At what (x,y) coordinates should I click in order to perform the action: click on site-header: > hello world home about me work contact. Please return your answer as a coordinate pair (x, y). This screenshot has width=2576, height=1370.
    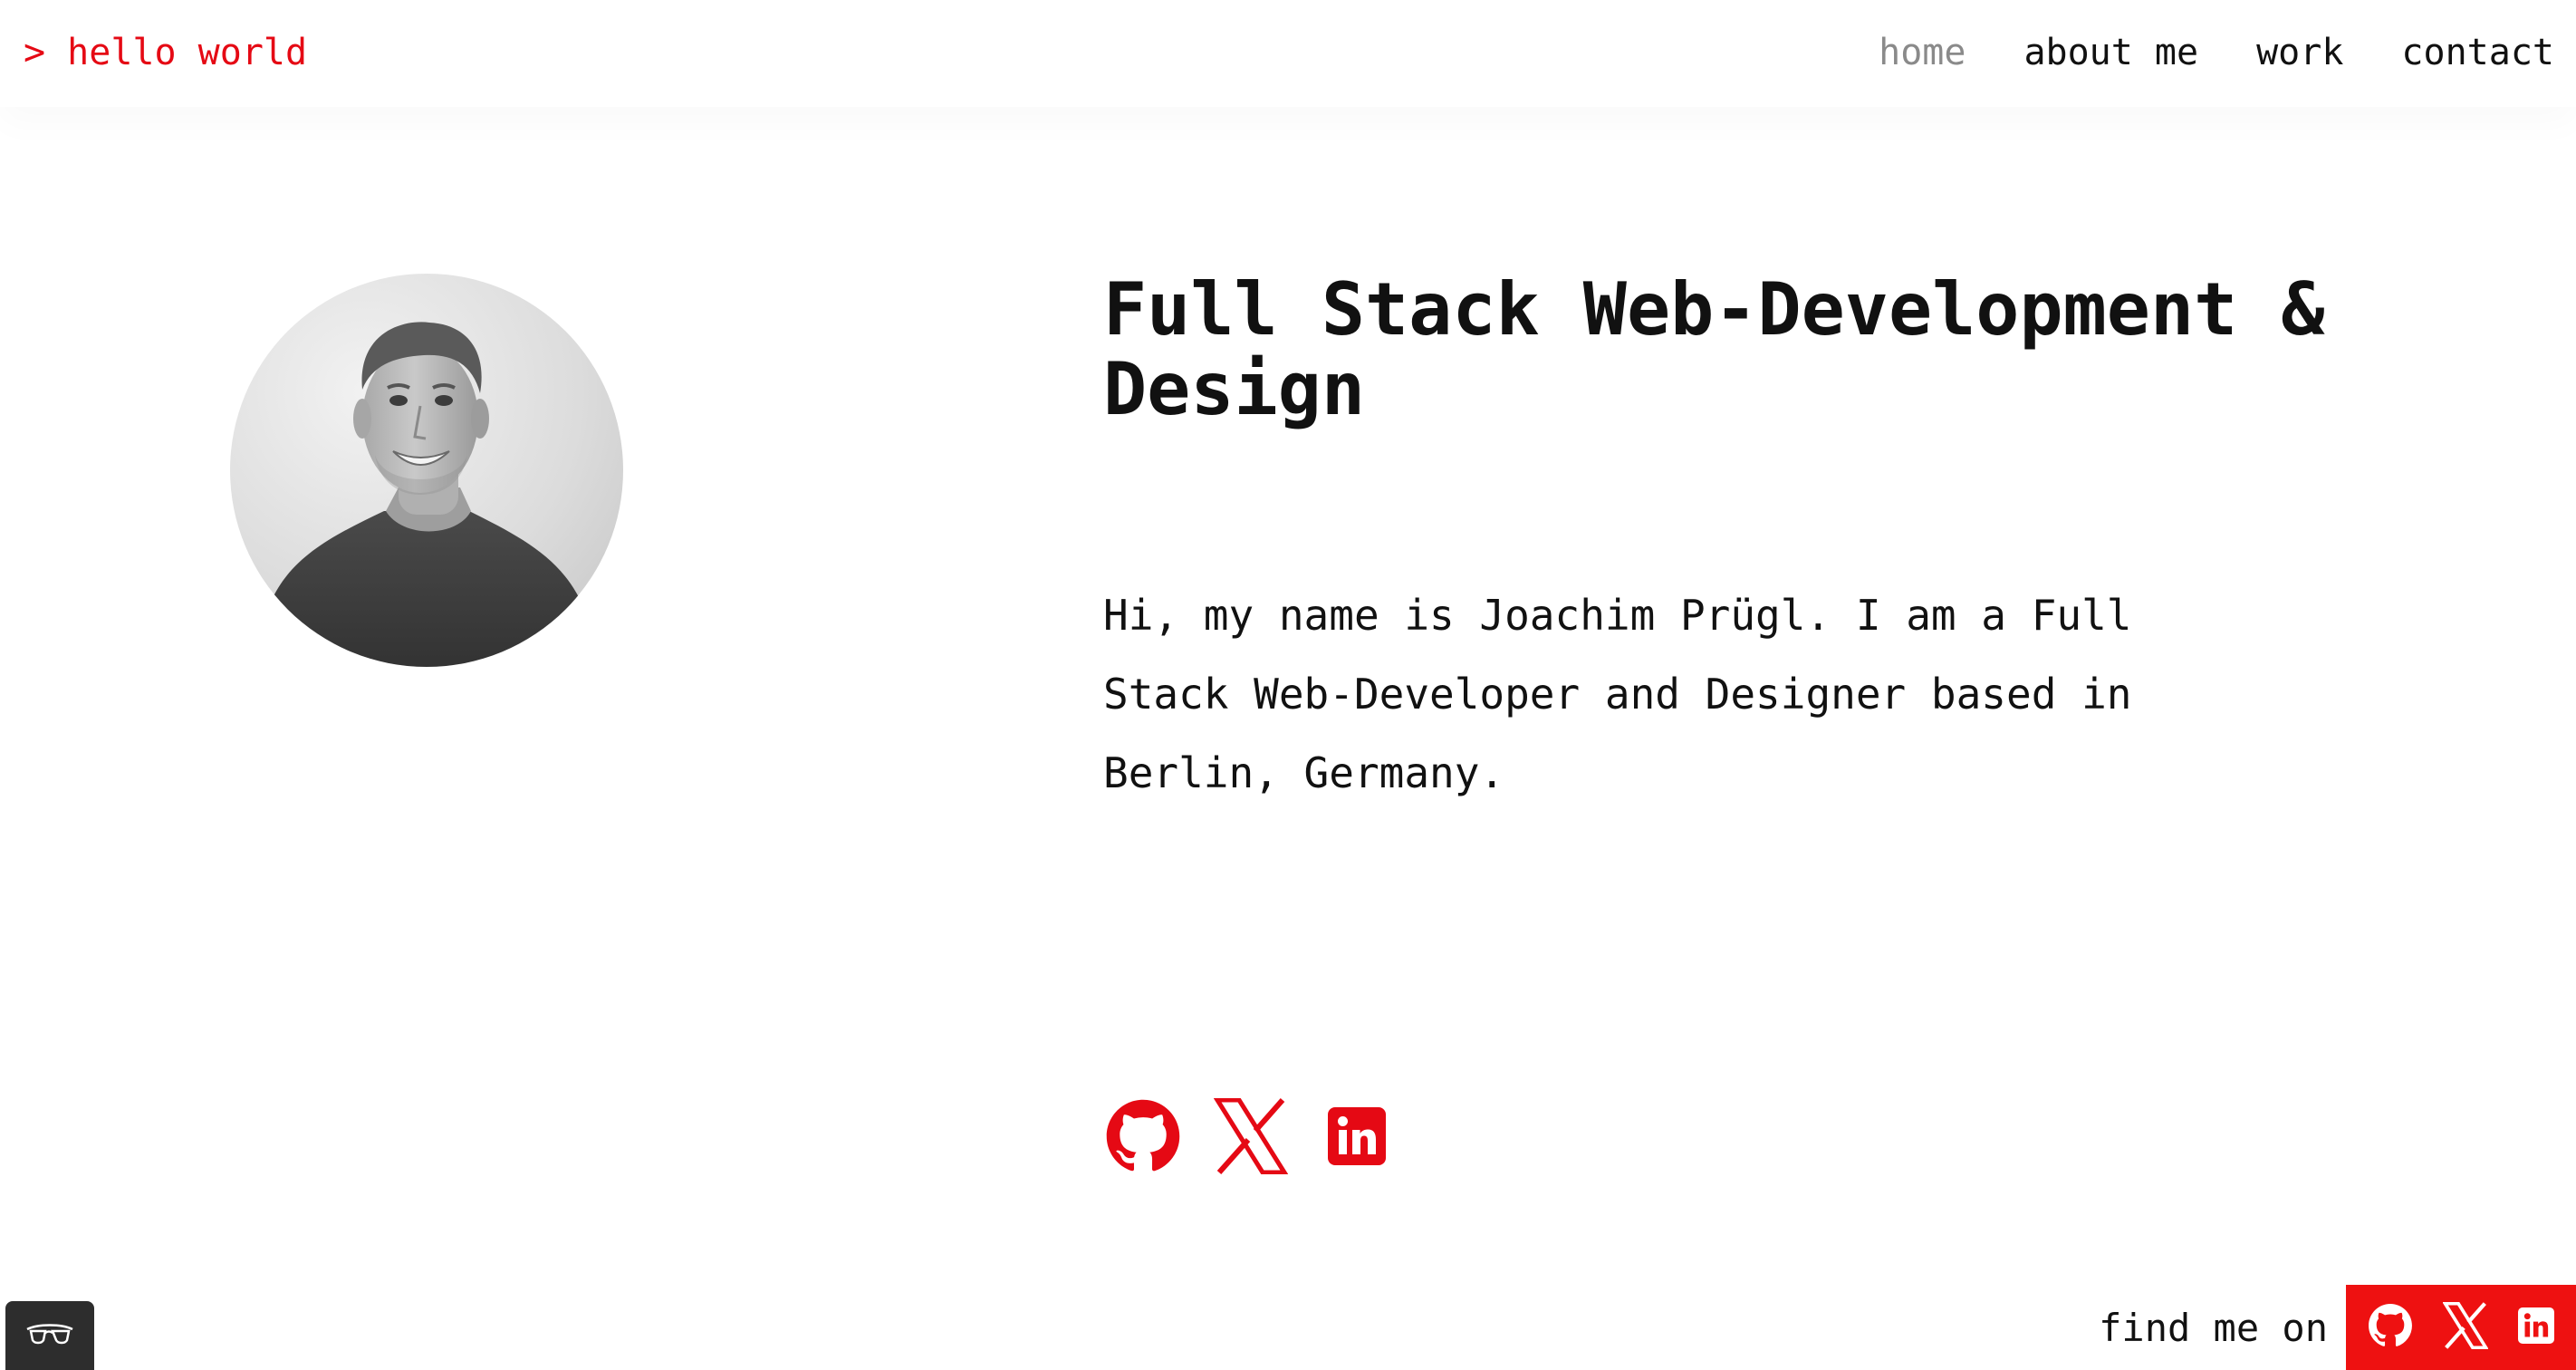
    Looking at the image, I should click on (1288, 53).